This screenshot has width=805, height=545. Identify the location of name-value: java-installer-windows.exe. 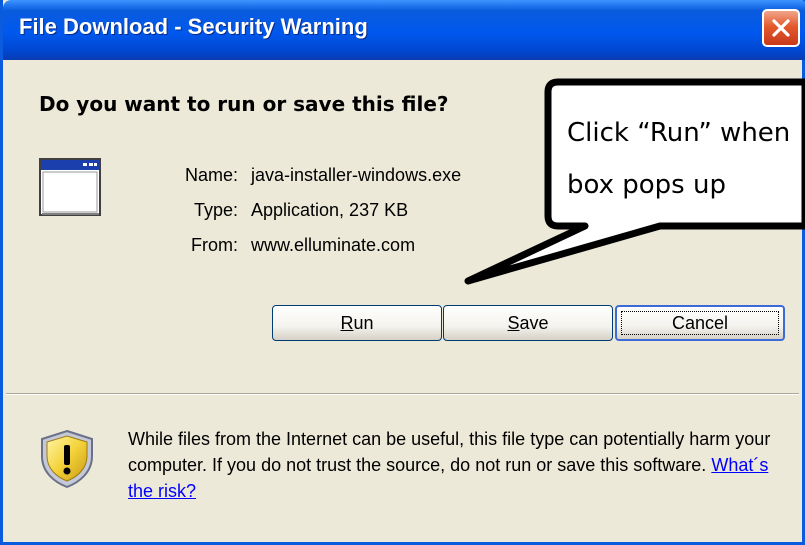
(356, 175).